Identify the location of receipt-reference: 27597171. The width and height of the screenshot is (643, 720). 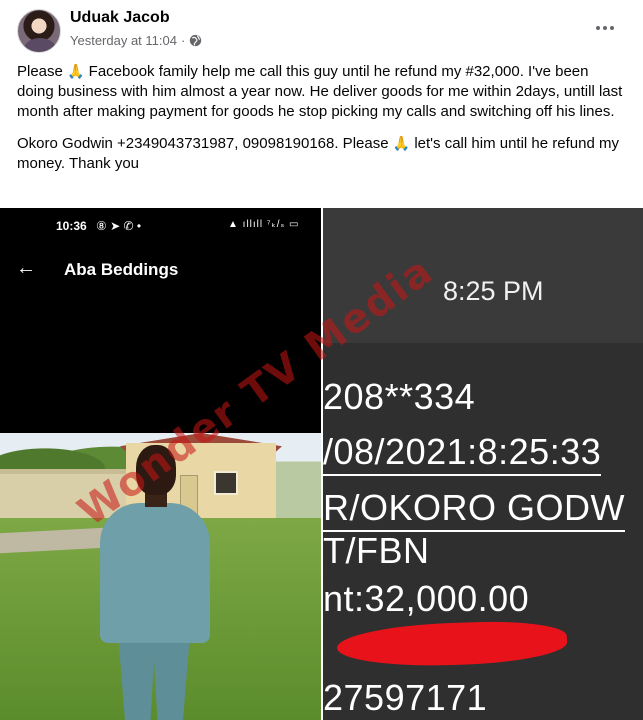
(405, 698).